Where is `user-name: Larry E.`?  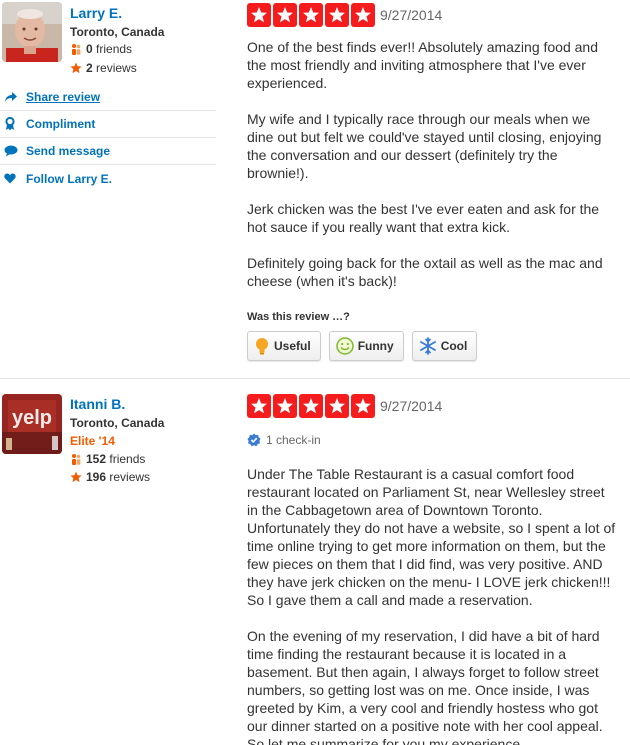
user-name: Larry E. is located at coordinates (96, 13).